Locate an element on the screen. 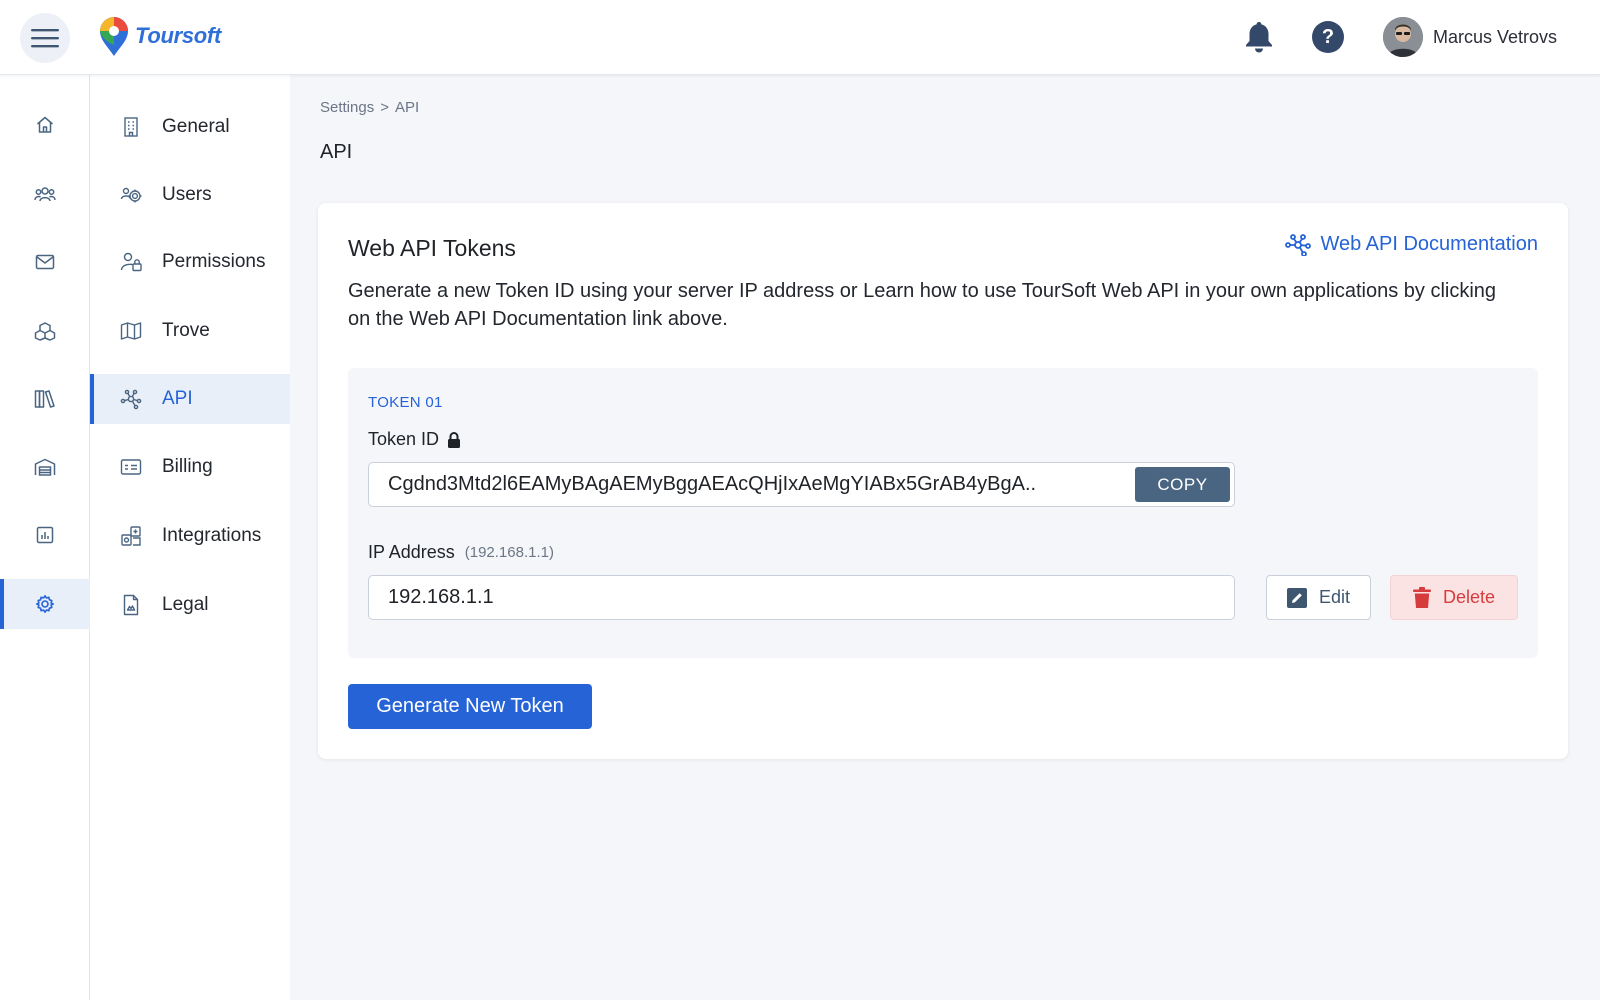 The image size is (1600, 1000). ip-address-hint: (192.168.1.1) is located at coordinates (509, 552).